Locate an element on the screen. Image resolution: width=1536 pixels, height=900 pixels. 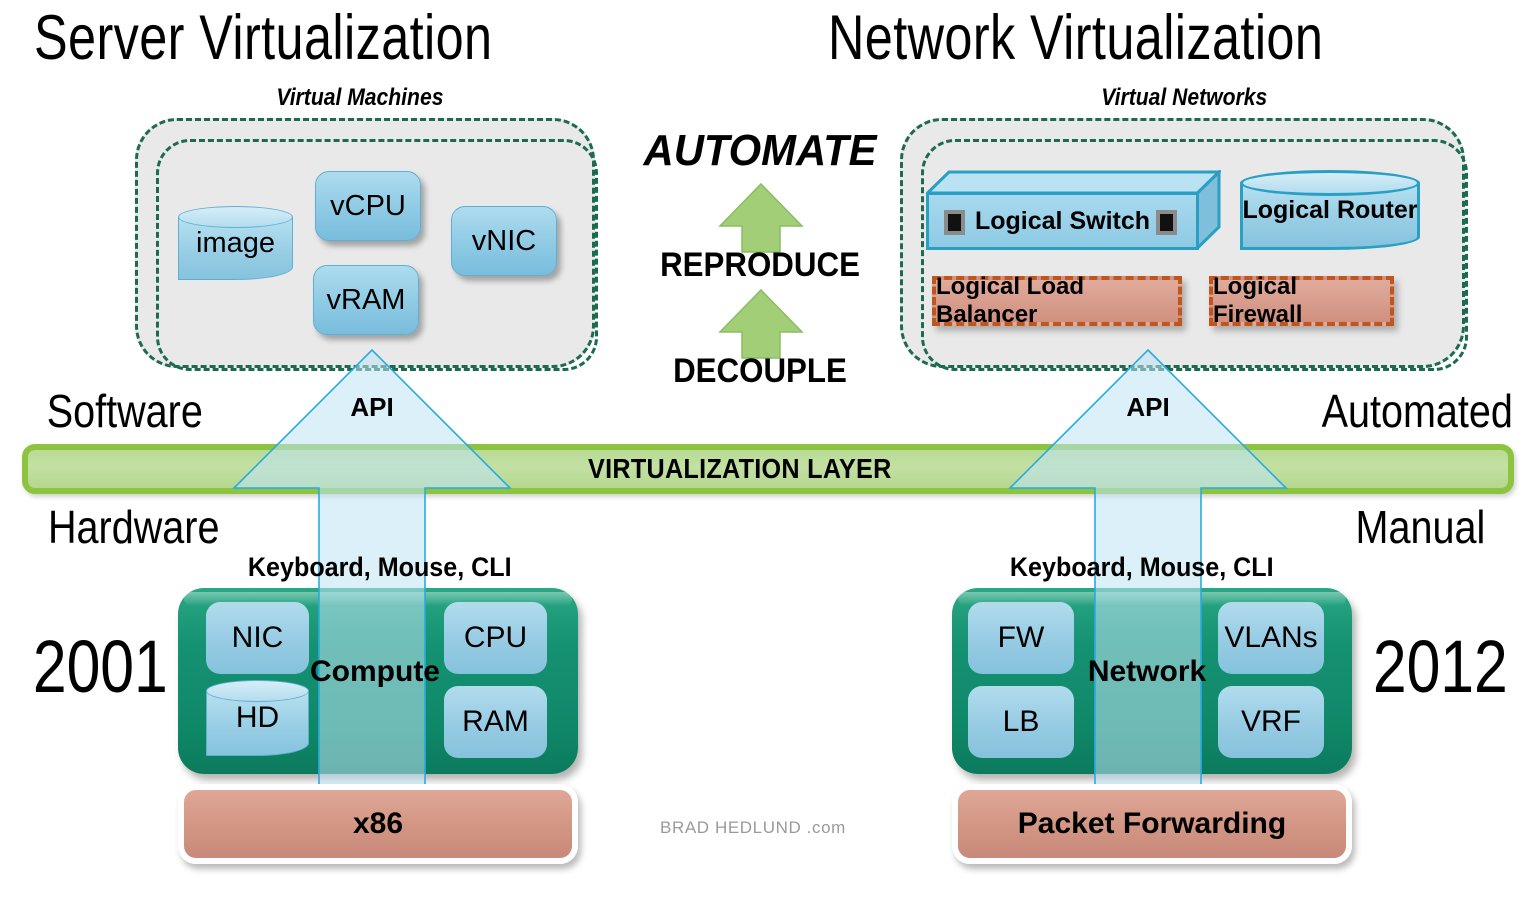
logical-router-label: Logical Router is located at coordinates (1330, 209).